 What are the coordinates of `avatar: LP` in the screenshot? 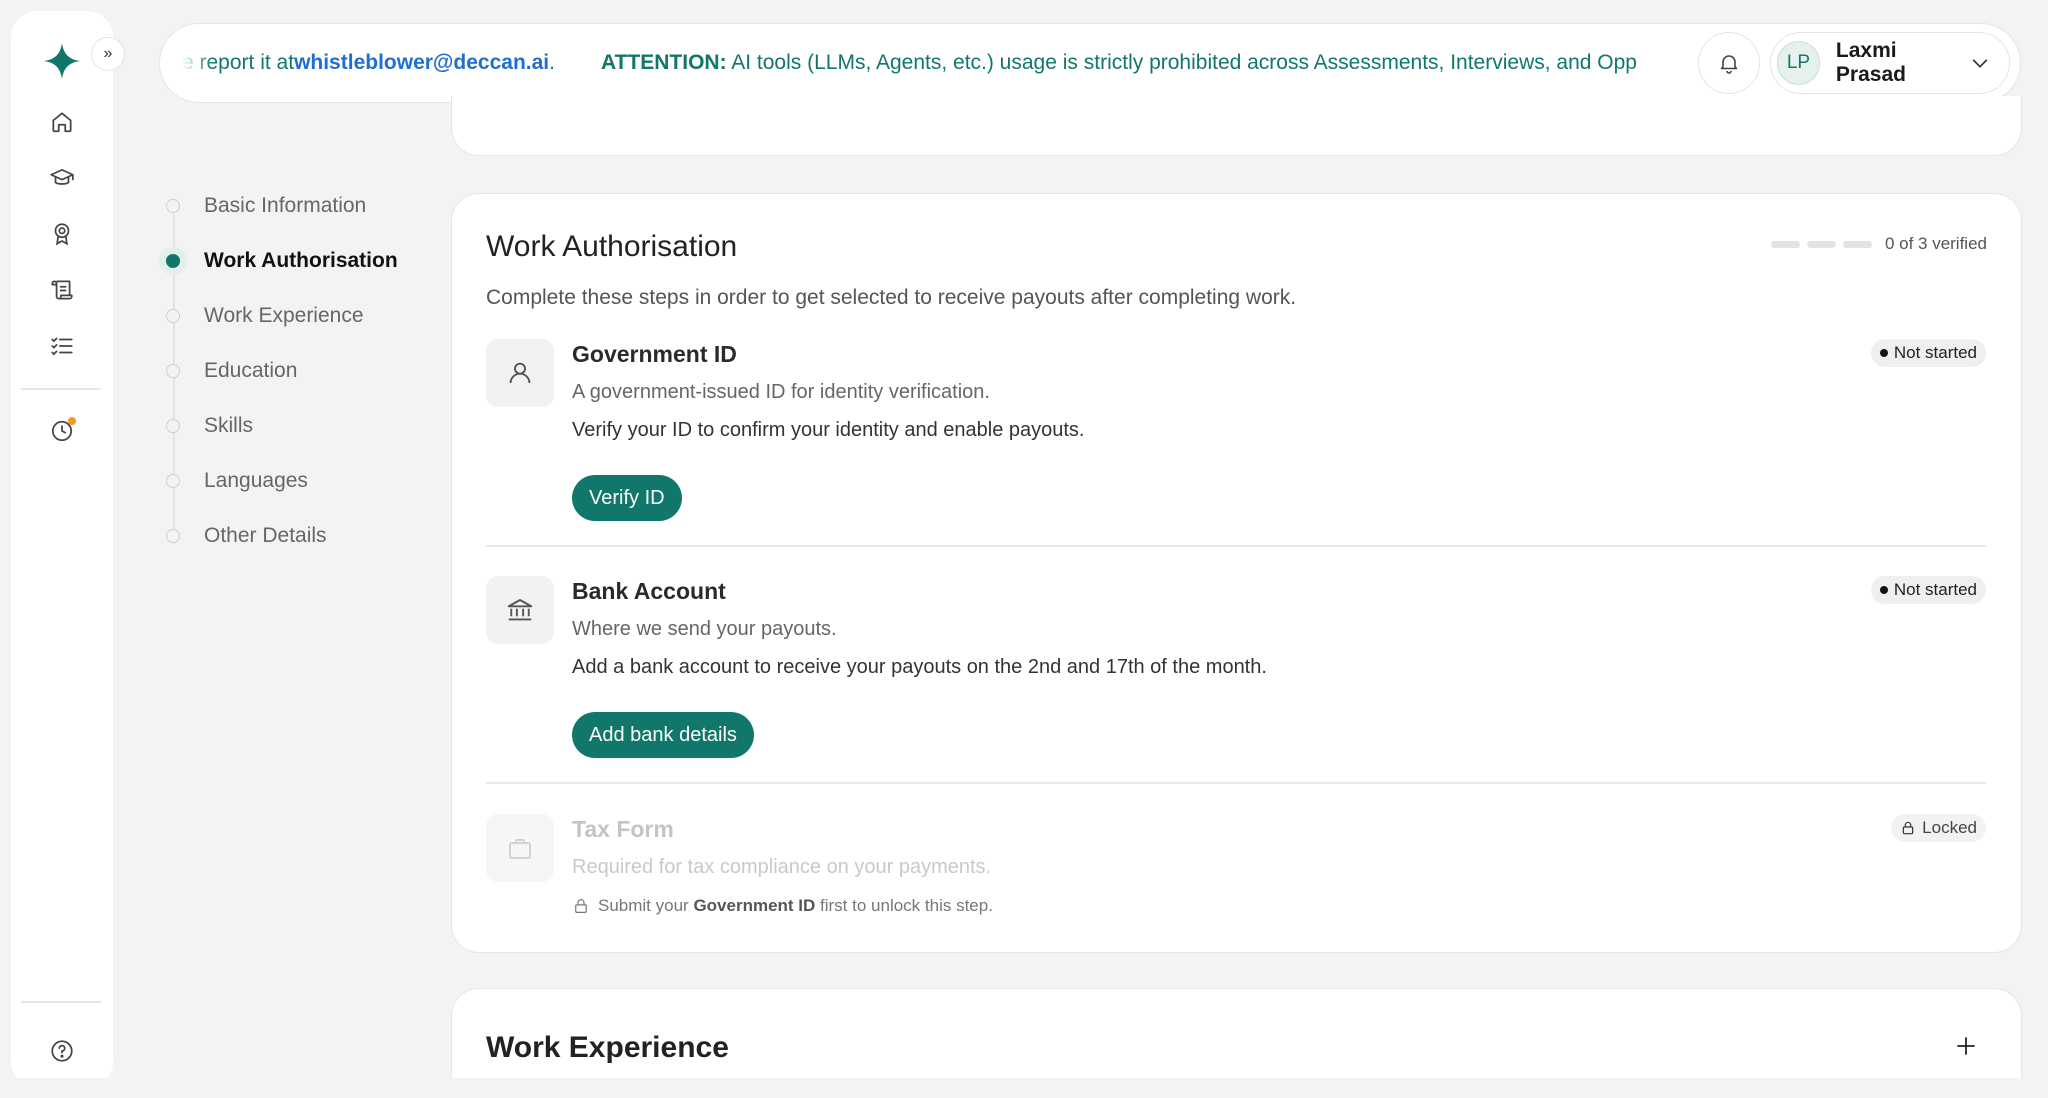 It's located at (1798, 63).